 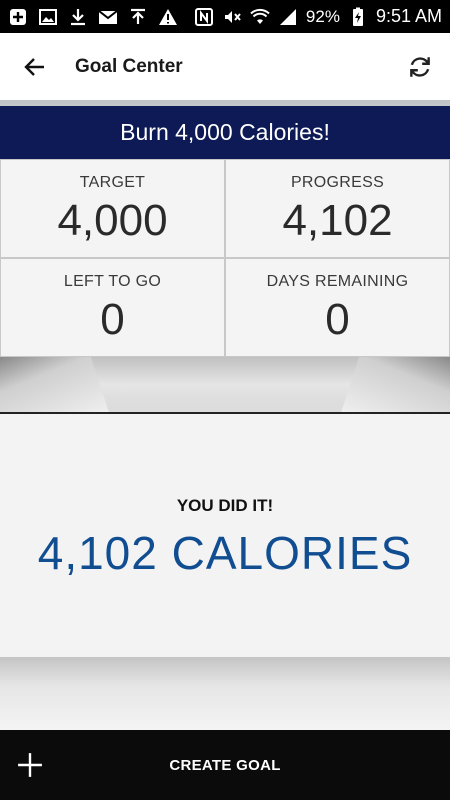 What do you see at coordinates (112, 182) in the screenshot?
I see `stat-label: TARGET` at bounding box center [112, 182].